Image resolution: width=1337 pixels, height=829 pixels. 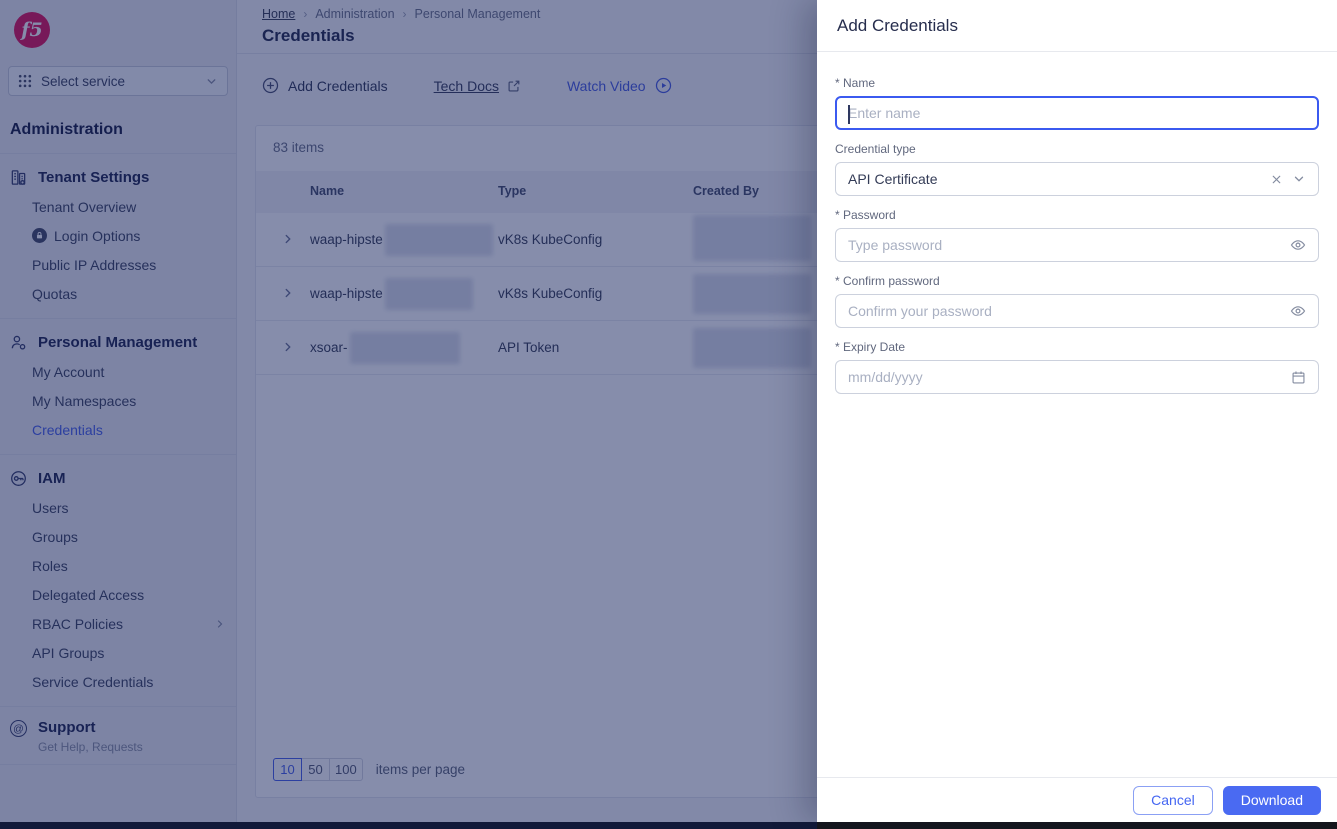 I want to click on clear-icon, so click(x=1276, y=179).